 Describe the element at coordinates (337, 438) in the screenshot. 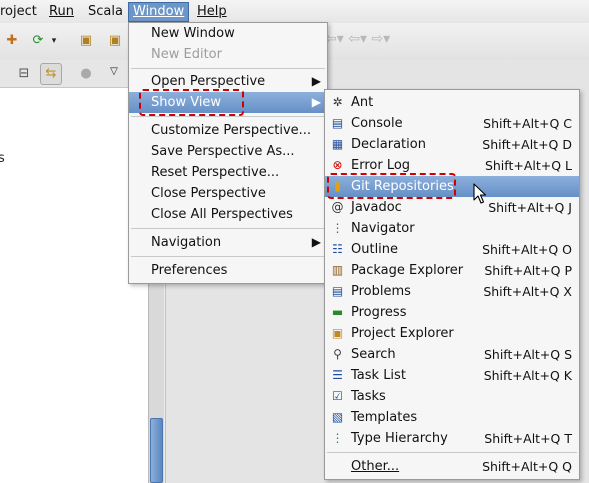

I see `type-hierarchy-icon: ⋮` at that location.